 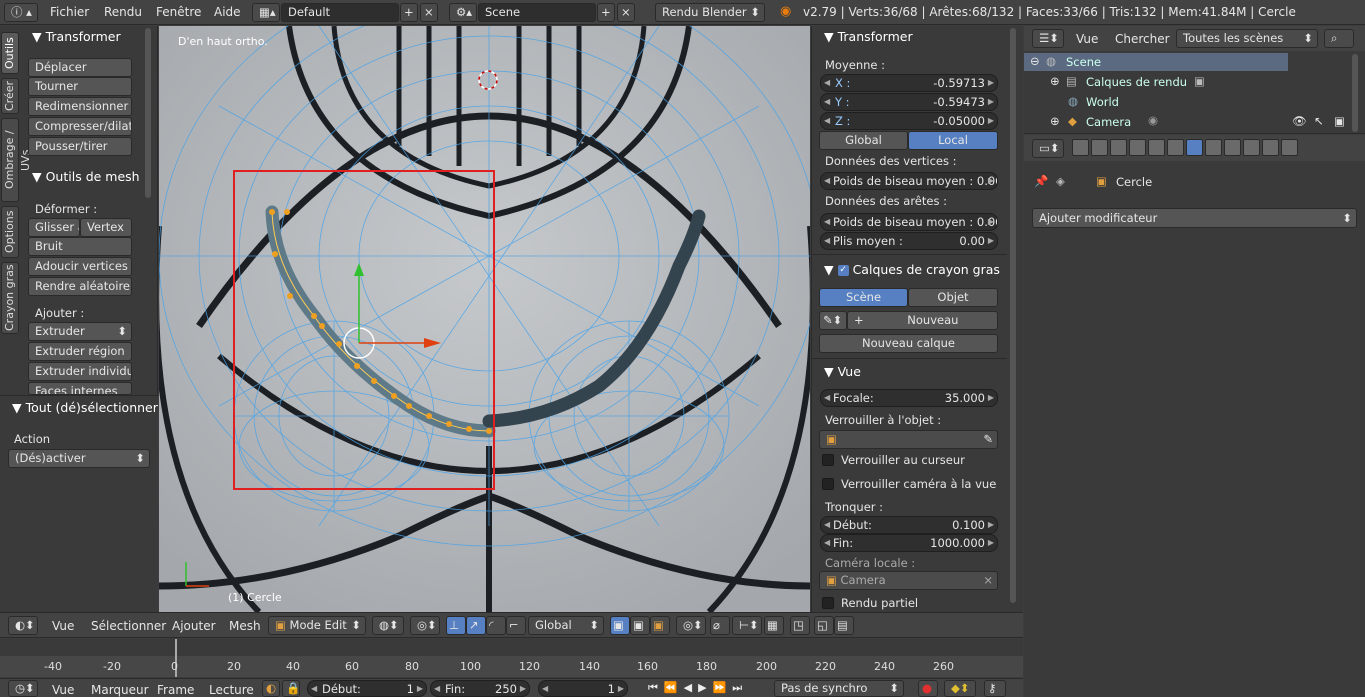 What do you see at coordinates (76, 36) in the screenshot?
I see `transform-panel-header: ▼ Transformer` at bounding box center [76, 36].